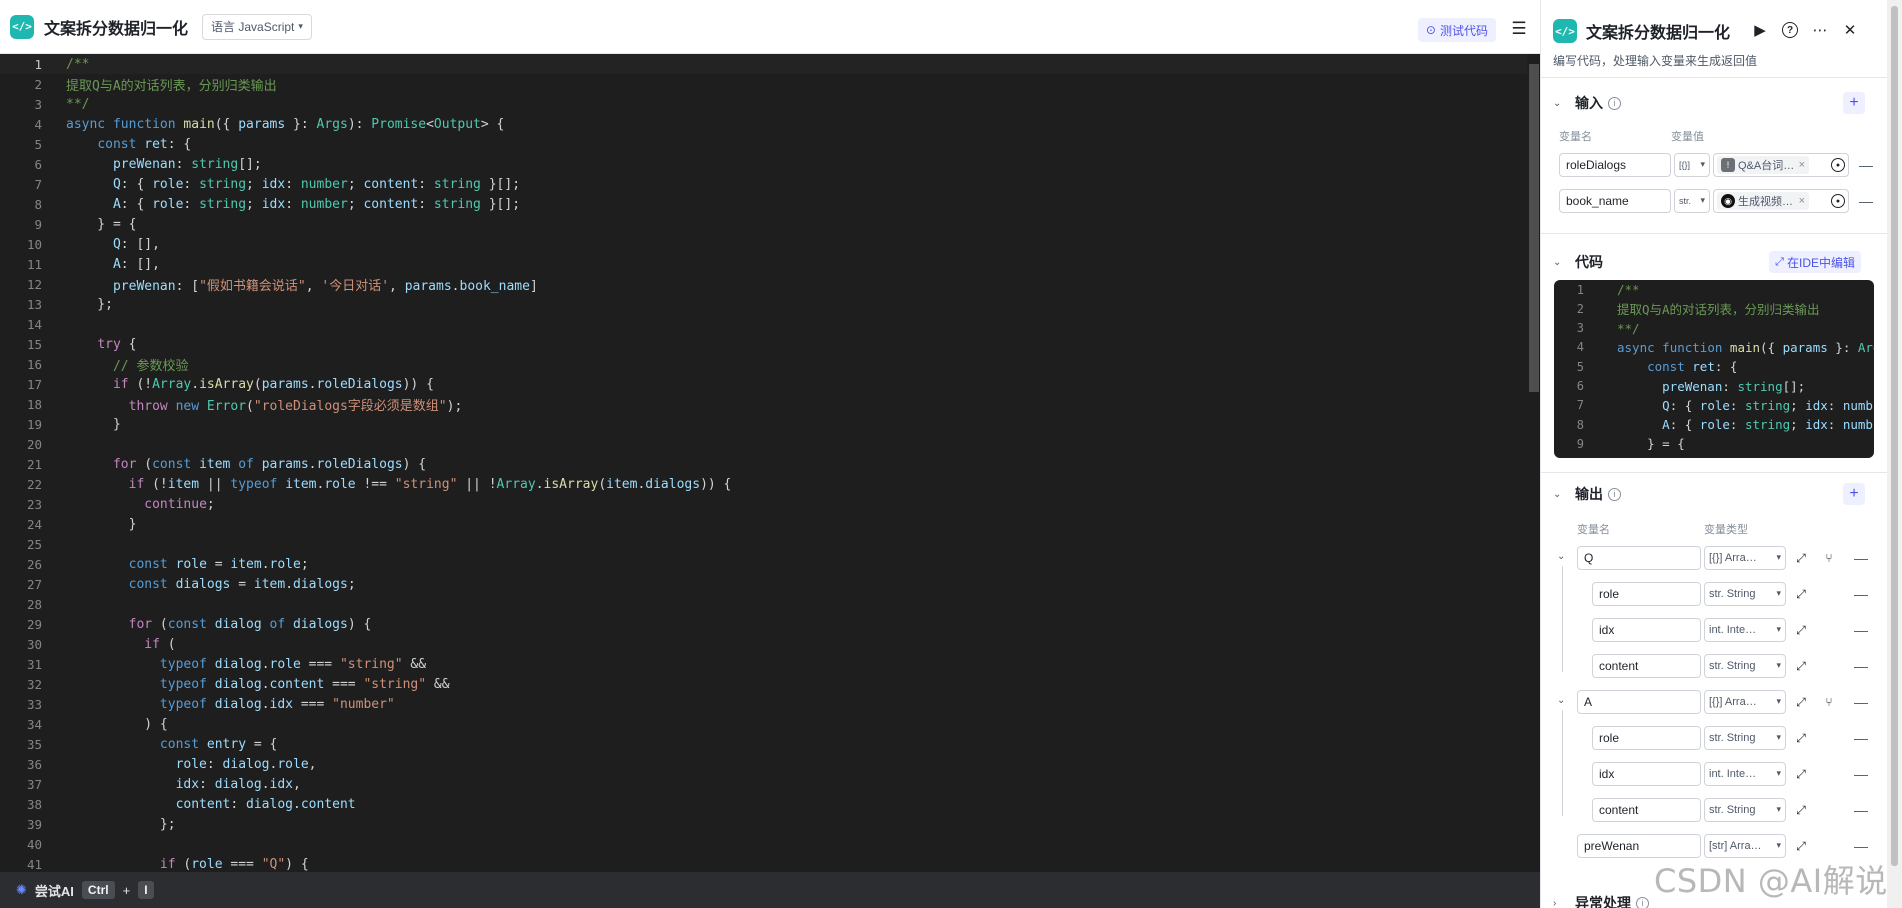 The image size is (1902, 908). What do you see at coordinates (764, 584) in the screenshot?
I see `code-line: 27 const dialogs = item.dialogs;` at bounding box center [764, 584].